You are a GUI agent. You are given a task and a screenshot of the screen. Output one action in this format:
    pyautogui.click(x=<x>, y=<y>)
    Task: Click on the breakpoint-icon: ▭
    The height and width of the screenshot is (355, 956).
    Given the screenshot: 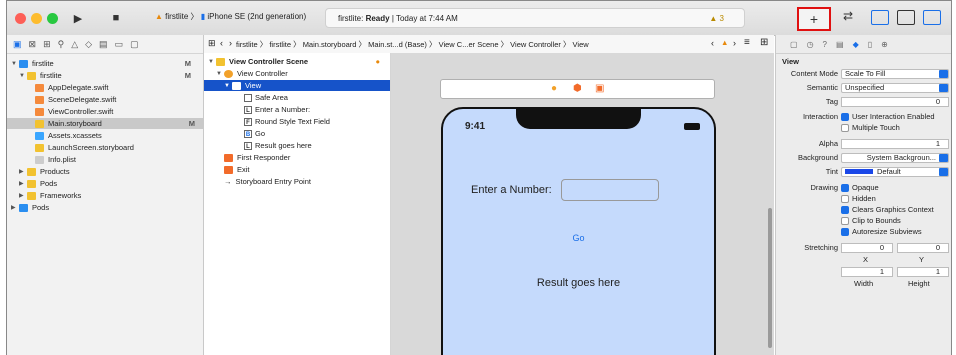 What is the action you would take?
    pyautogui.click(x=119, y=44)
    